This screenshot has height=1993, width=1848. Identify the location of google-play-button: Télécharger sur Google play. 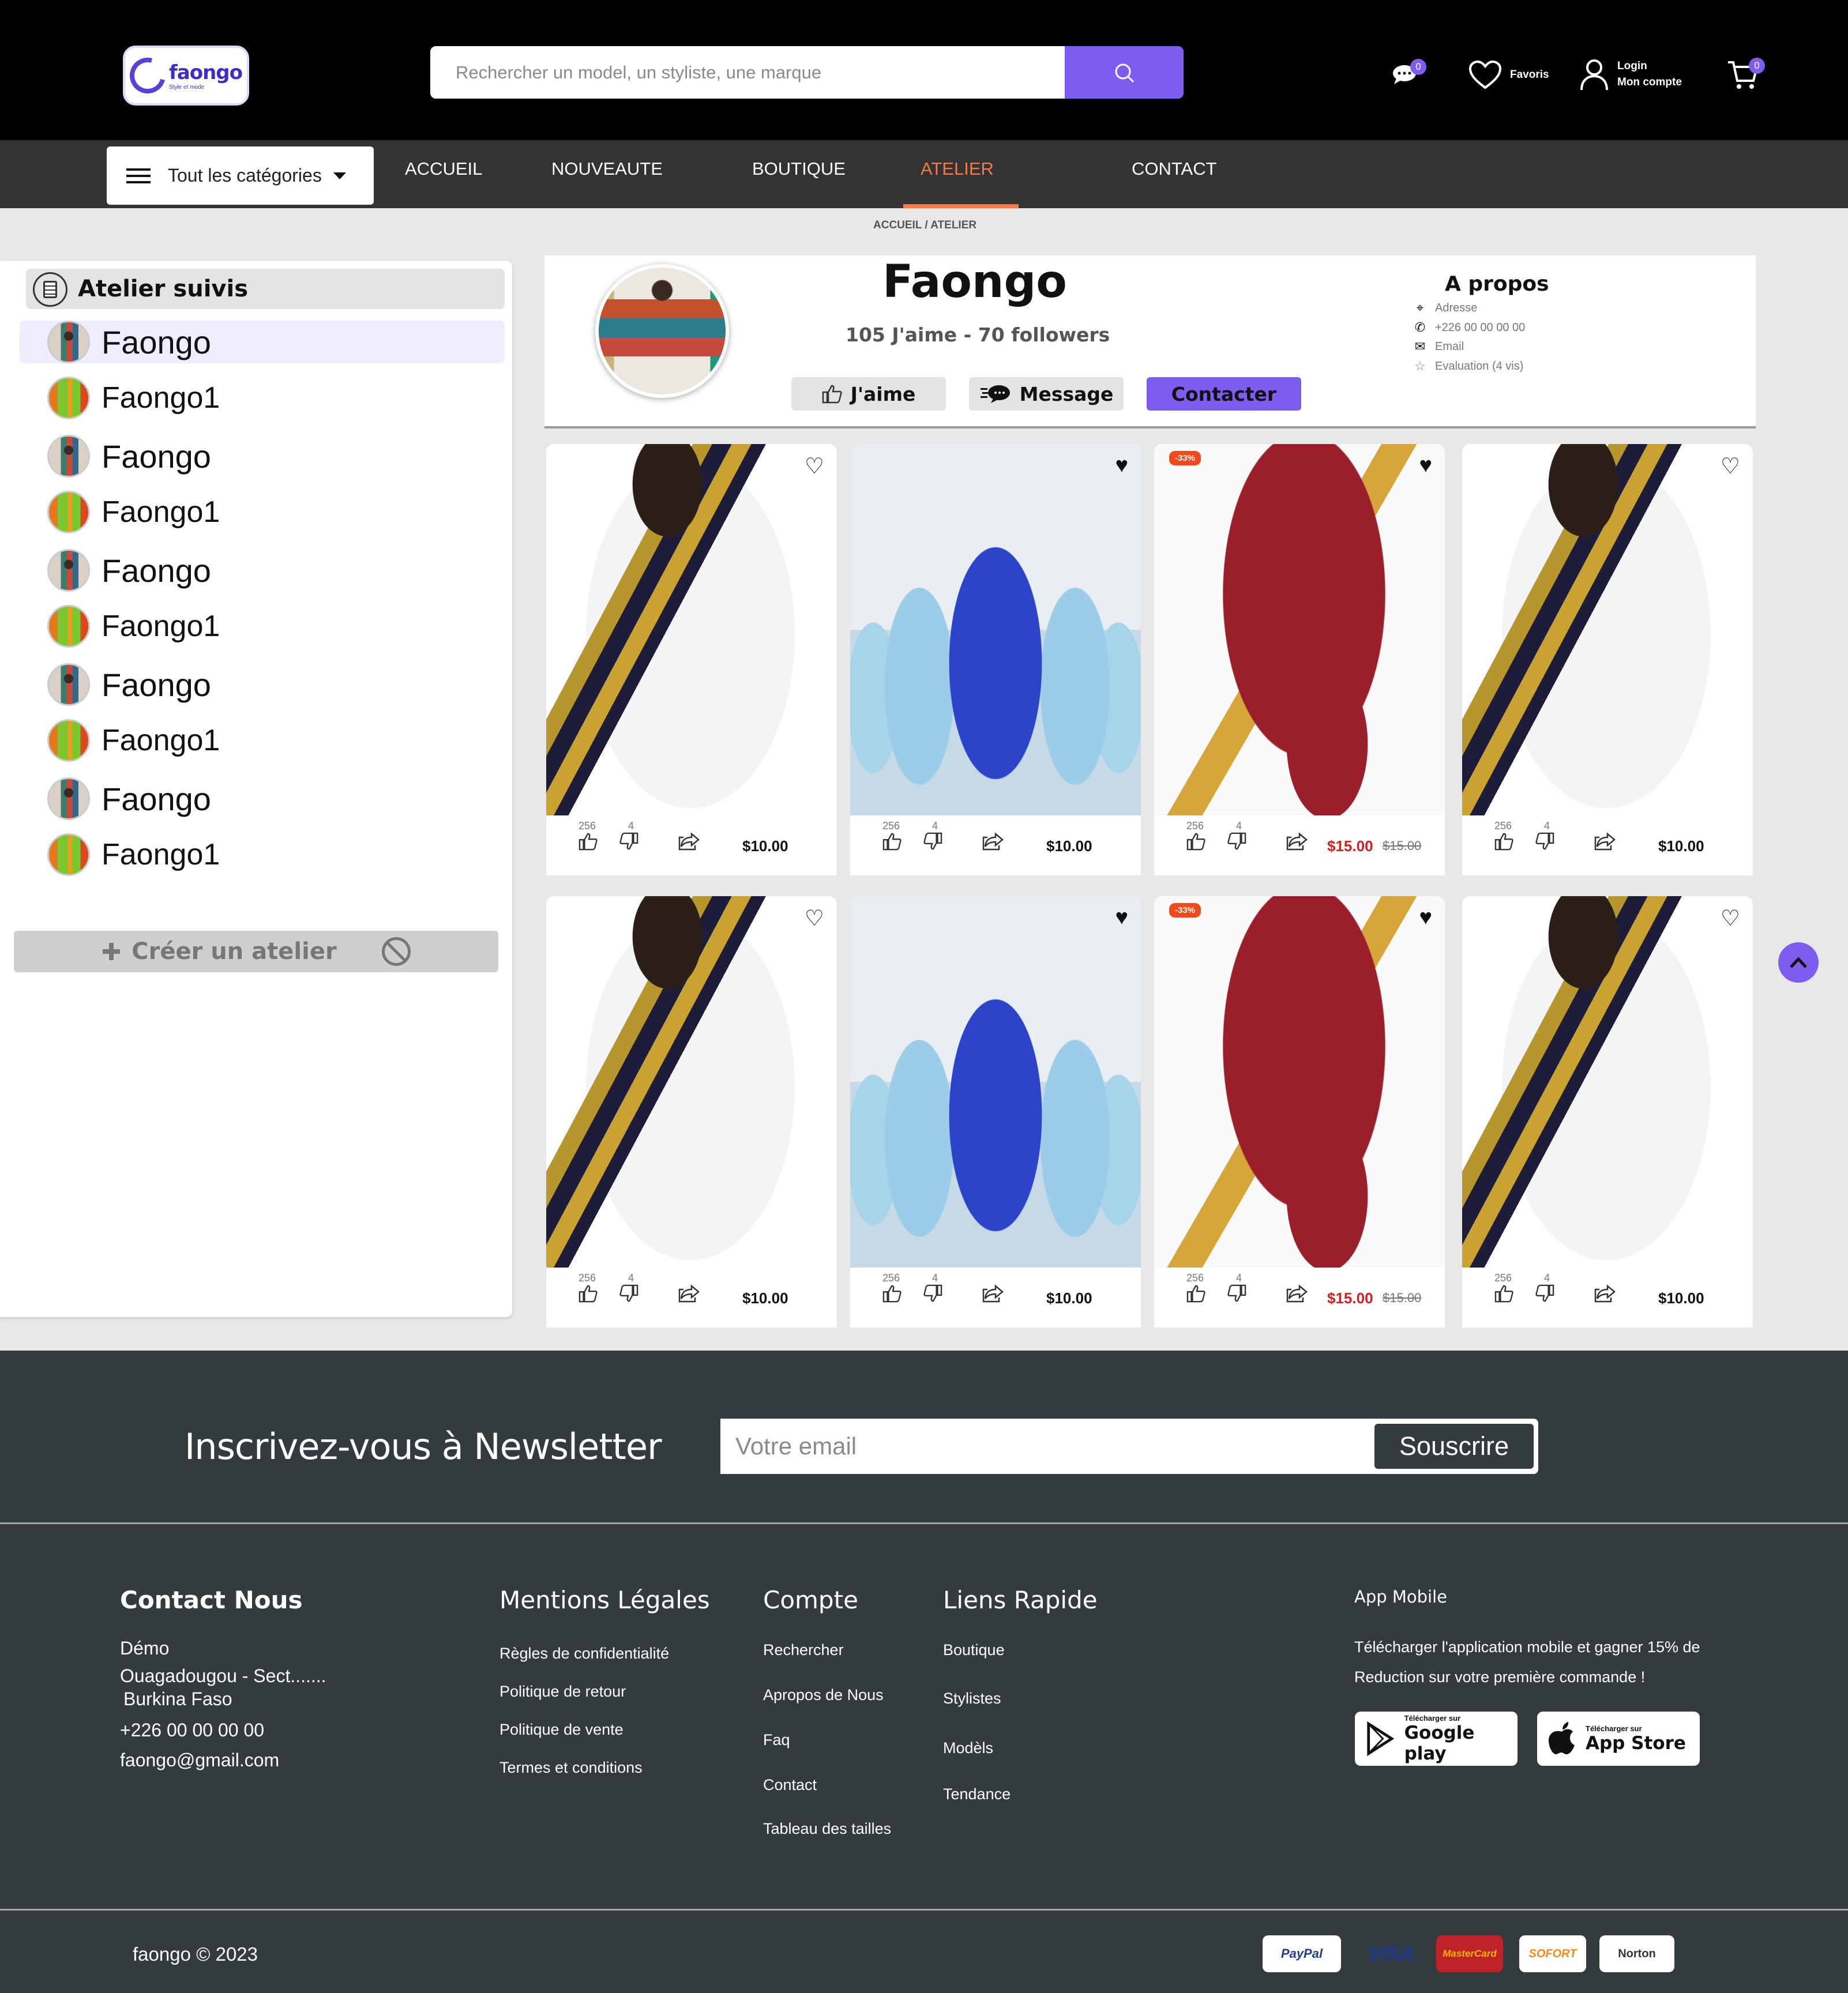
(1436, 1739).